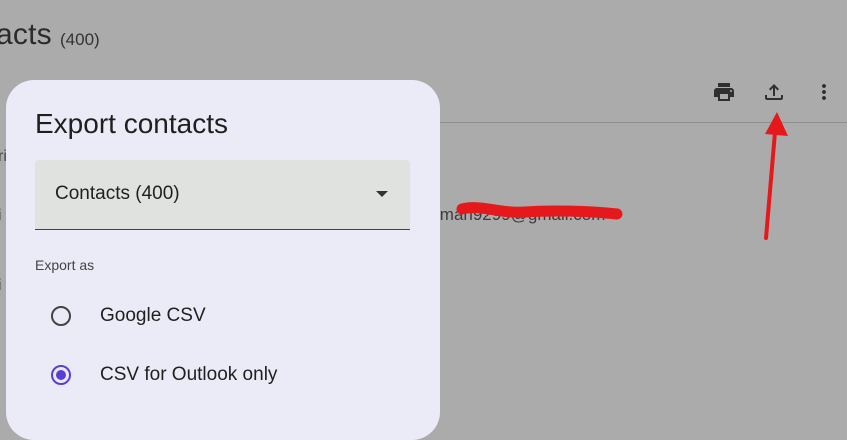 This screenshot has height=440, width=847. What do you see at coordinates (638, 122) in the screenshot?
I see `toolbar-divider` at bounding box center [638, 122].